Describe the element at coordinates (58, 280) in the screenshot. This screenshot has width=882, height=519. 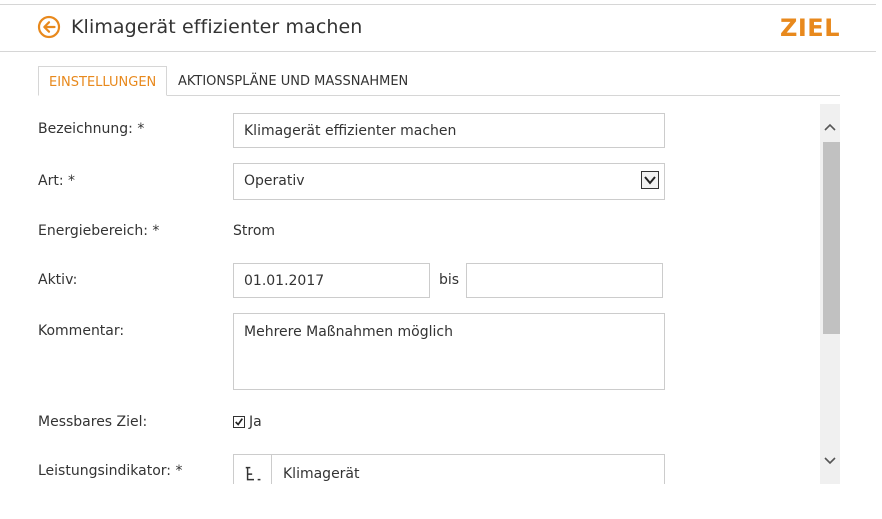
I see `aktiv-label: Aktiv:` at that location.